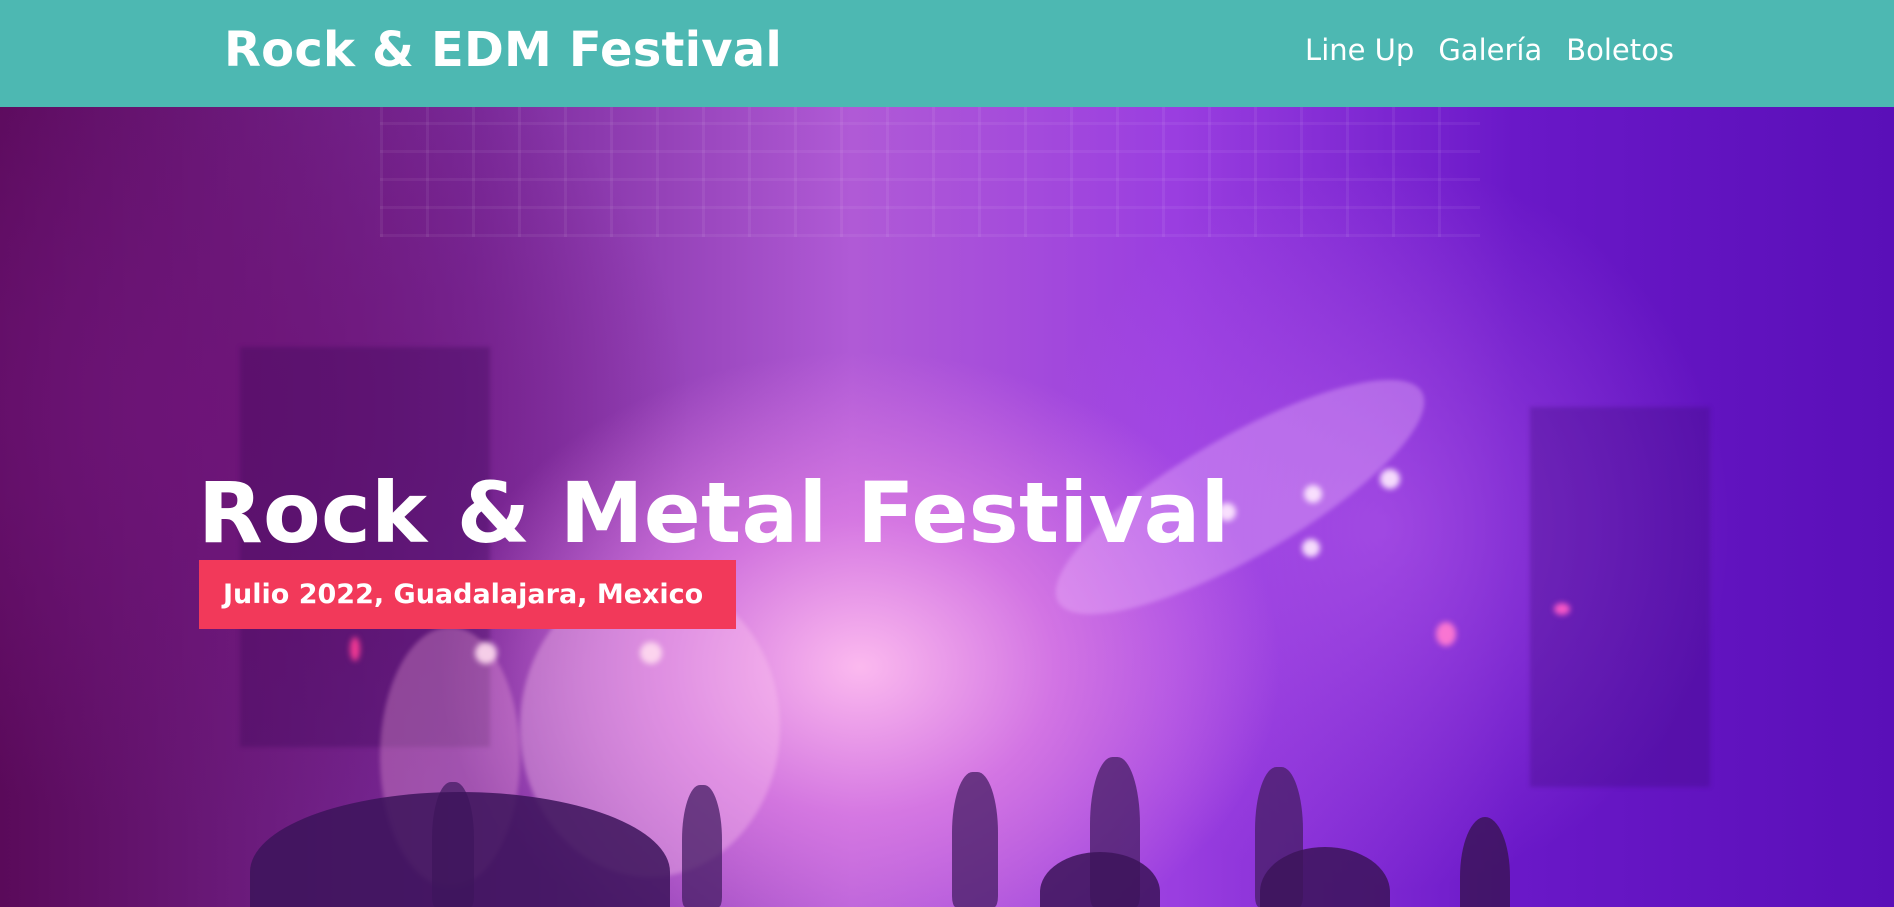  What do you see at coordinates (1620, 597) in the screenshot?
I see `speaker-stack-right` at bounding box center [1620, 597].